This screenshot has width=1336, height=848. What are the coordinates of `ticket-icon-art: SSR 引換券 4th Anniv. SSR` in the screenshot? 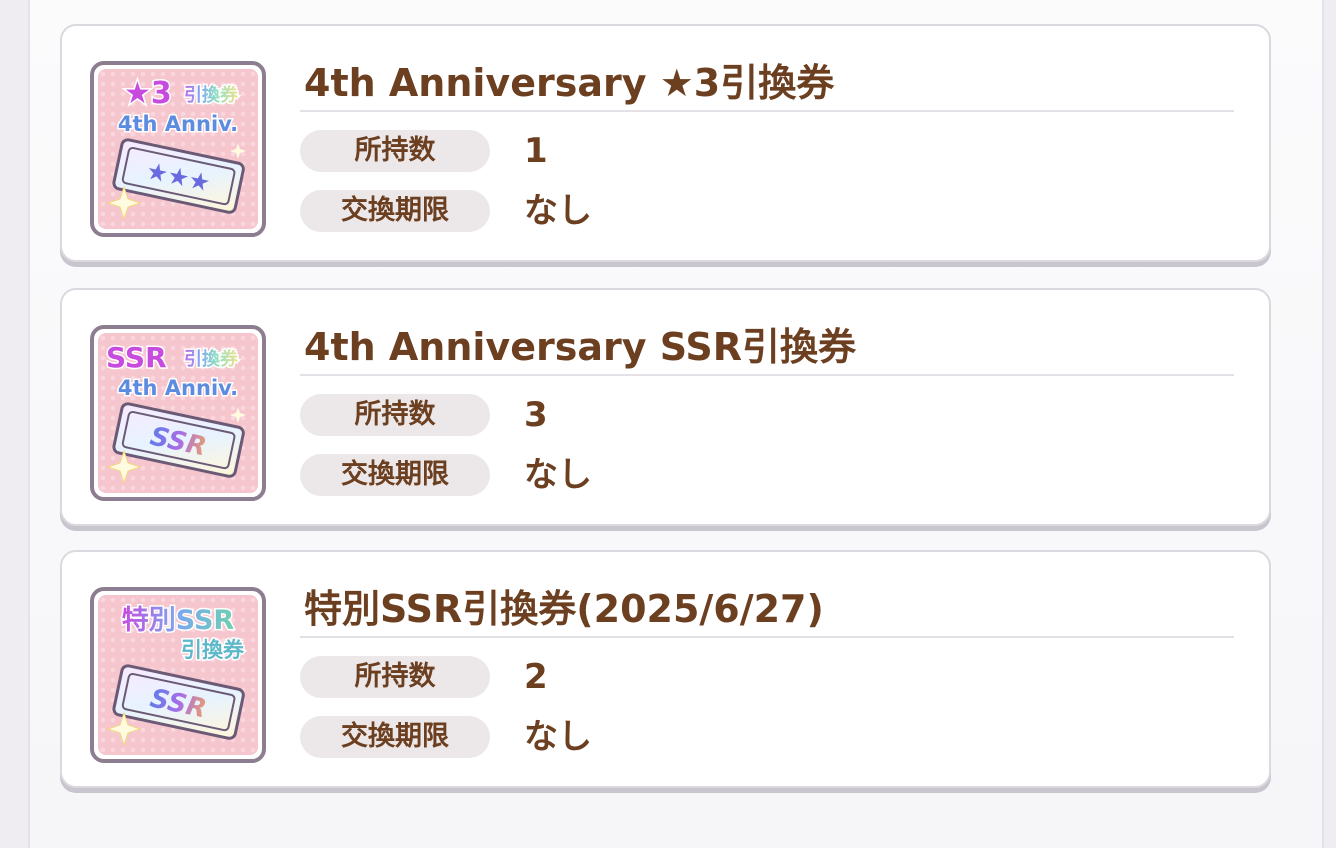 It's located at (175, 412).